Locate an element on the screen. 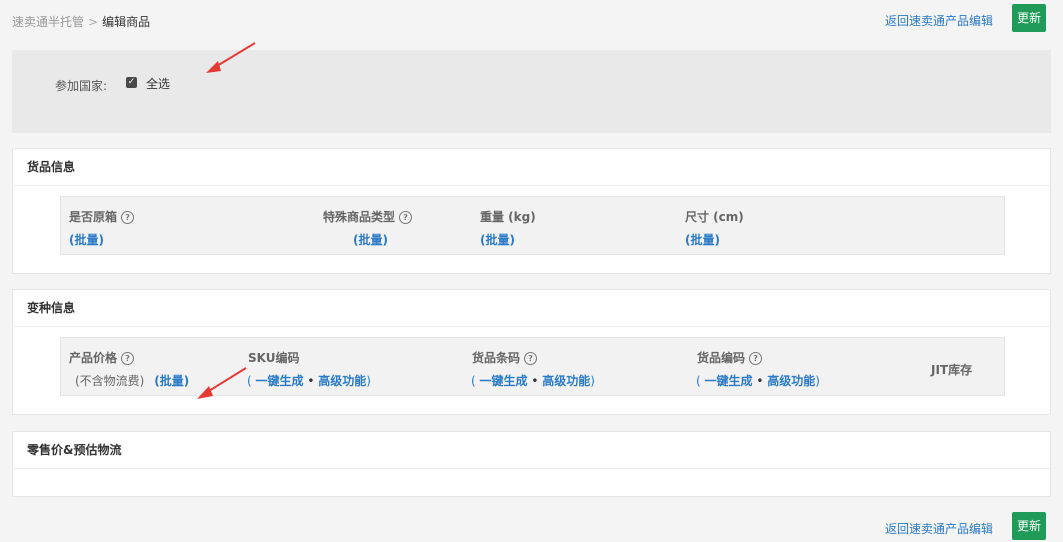 The width and height of the screenshot is (1063, 542). price-label: 产品价格 is located at coordinates (93, 358).